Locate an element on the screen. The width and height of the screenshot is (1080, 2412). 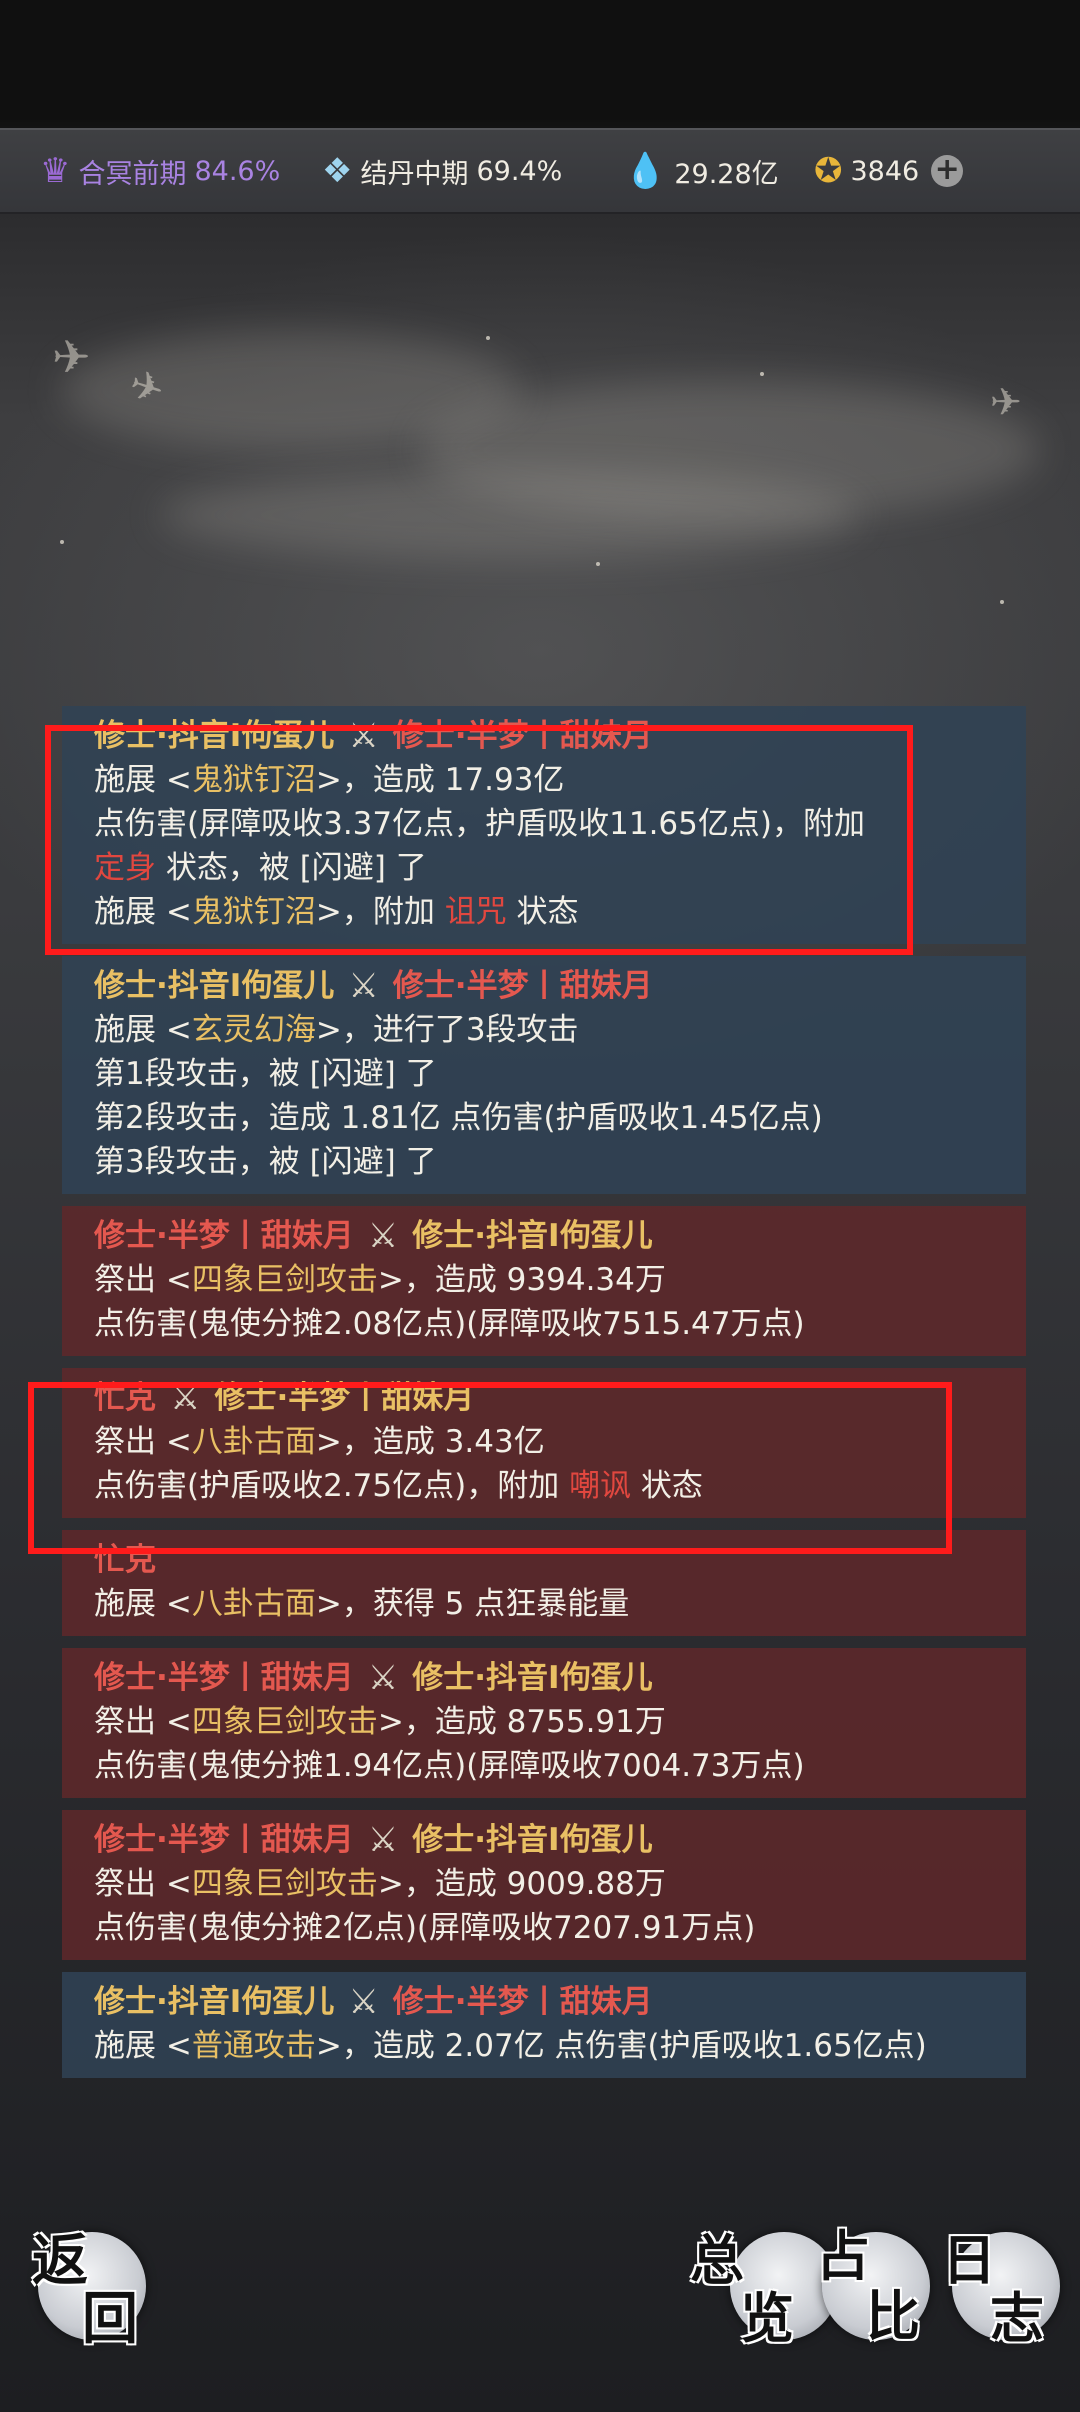
log-text: 第1段攻击，被 [闪避] 了 is located at coordinates (265, 1074).